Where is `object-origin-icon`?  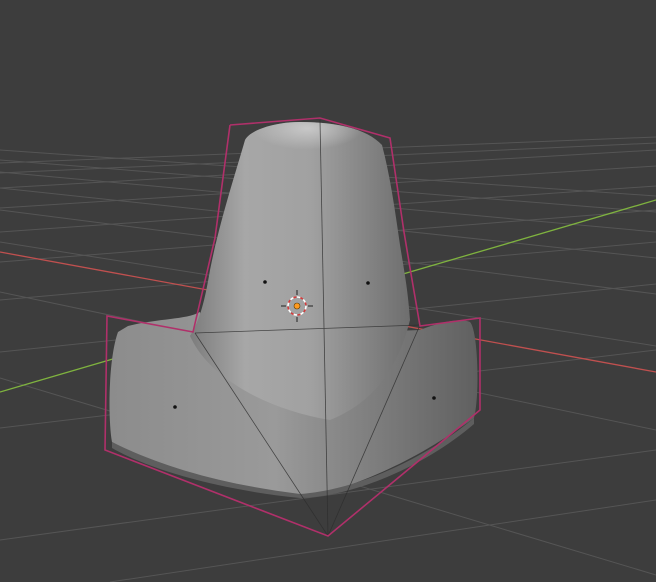
object-origin-icon is located at coordinates (297, 306).